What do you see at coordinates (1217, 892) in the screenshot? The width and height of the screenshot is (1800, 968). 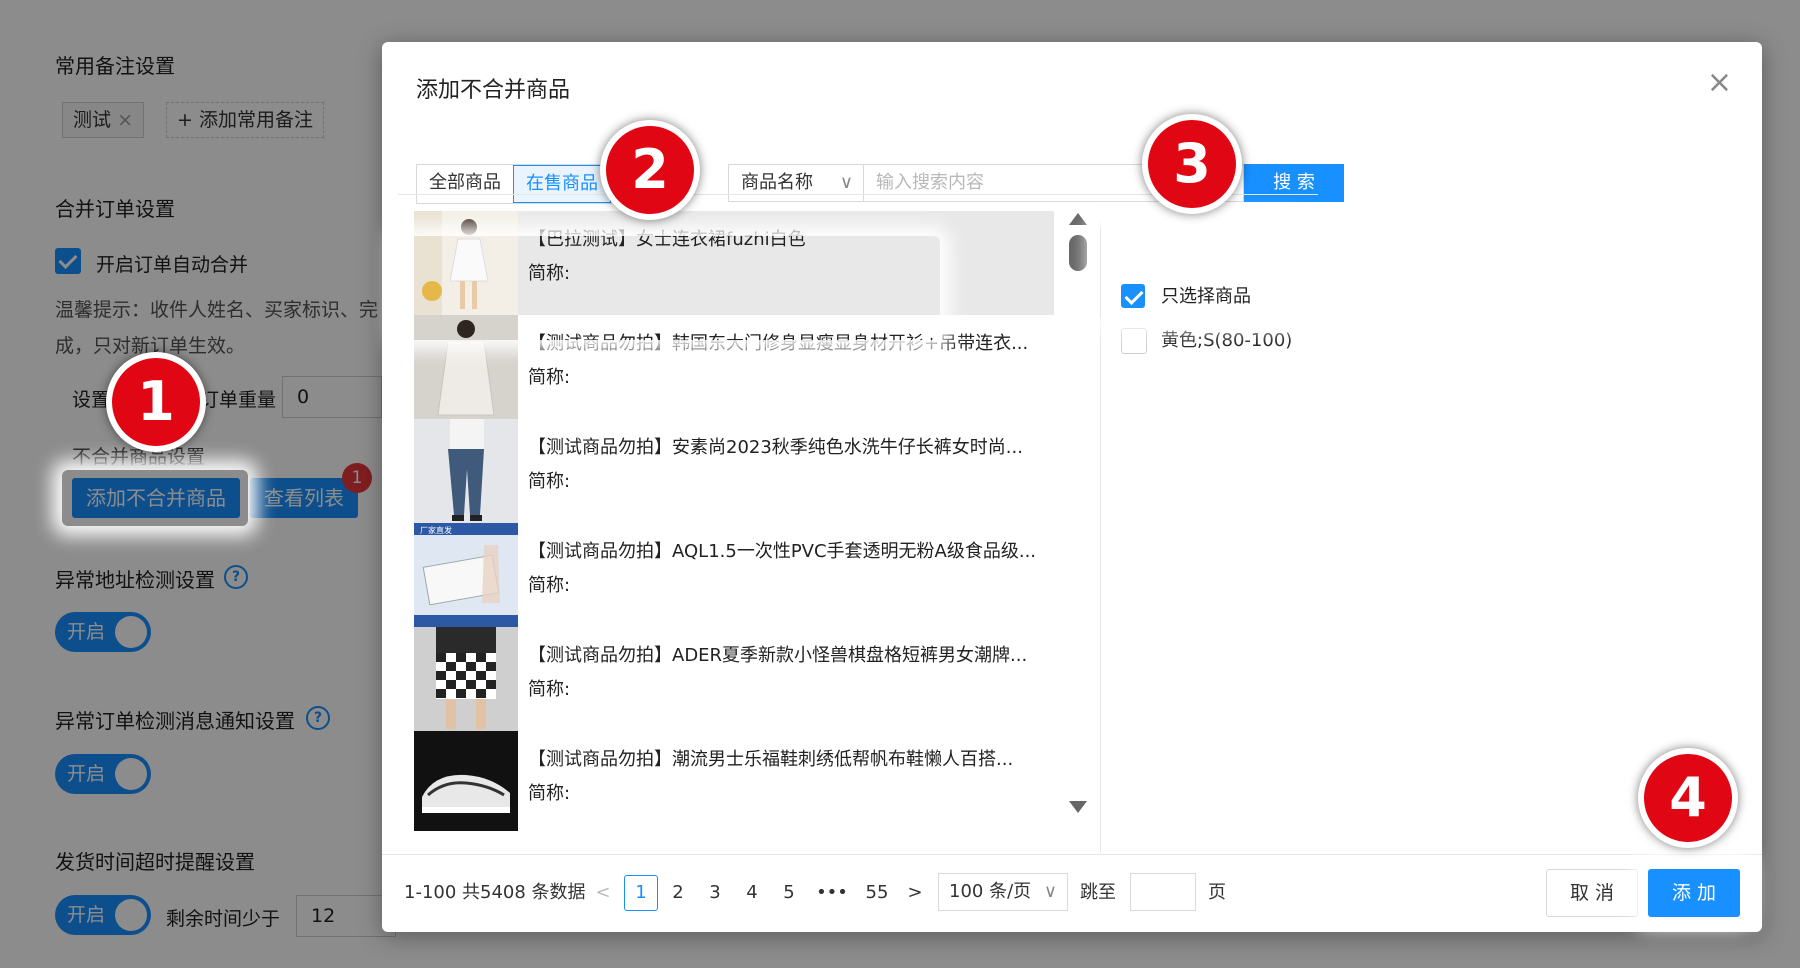 I see `page-unit-label: 页` at bounding box center [1217, 892].